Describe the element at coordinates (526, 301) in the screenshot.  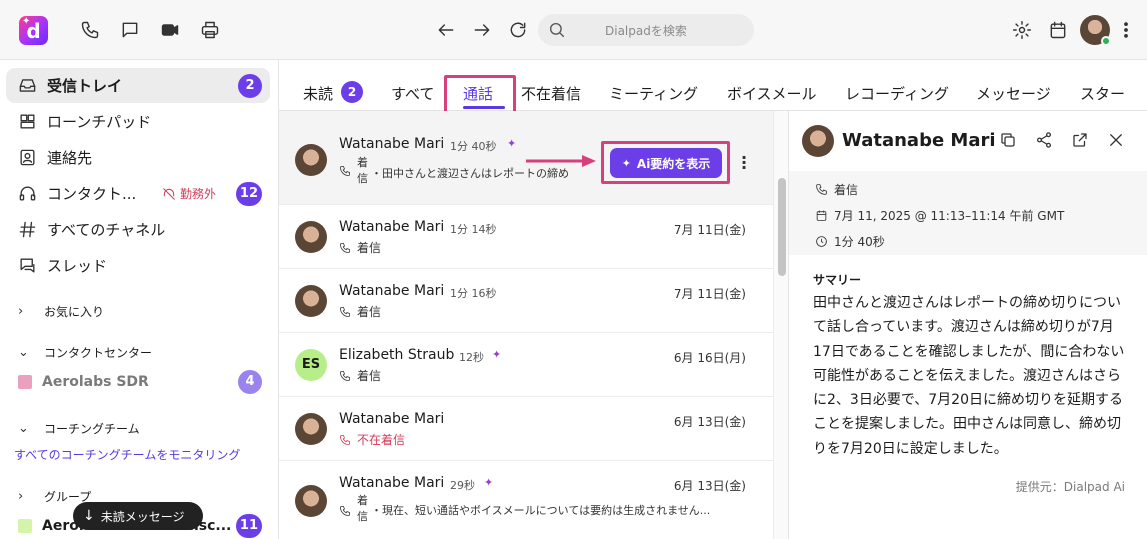
I see `call-row: Watanabe Mari 1分 16秒 7月 11日(金) 着信` at that location.